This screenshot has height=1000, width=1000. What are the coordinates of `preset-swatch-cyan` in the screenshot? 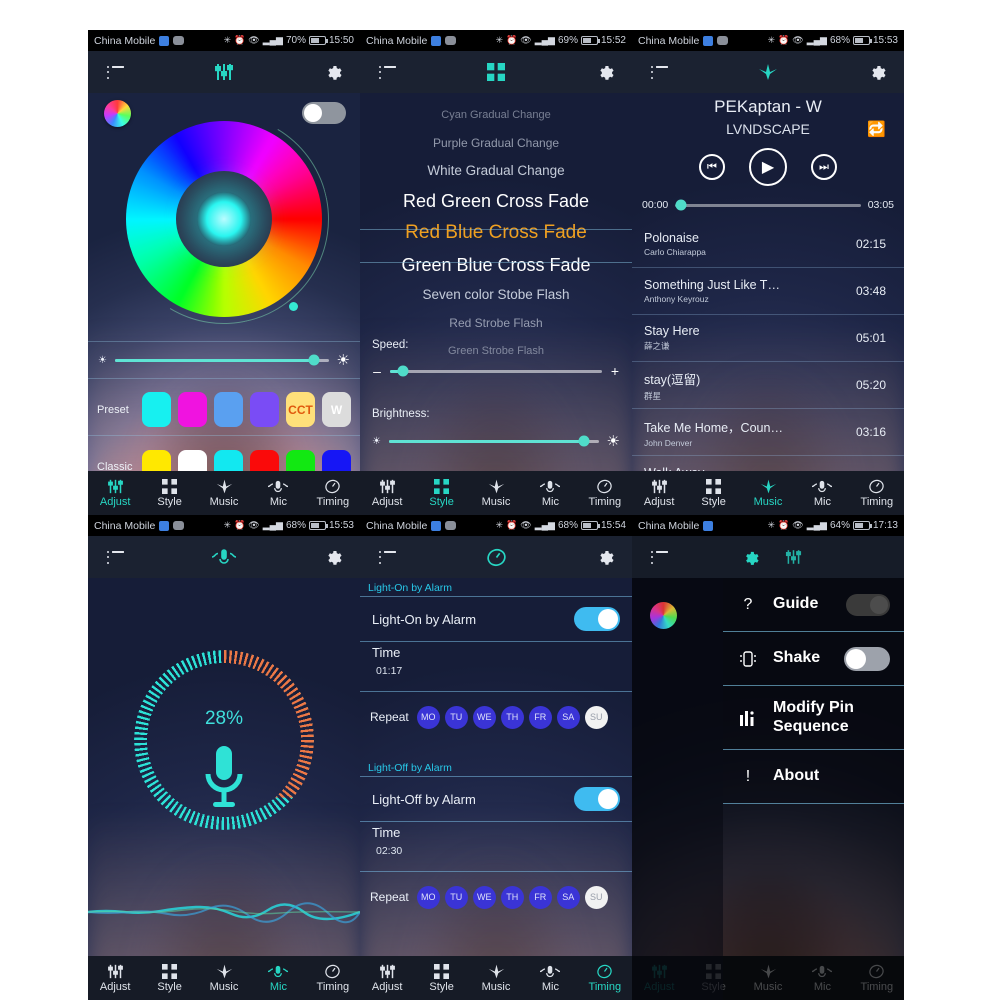 It's located at (156, 409).